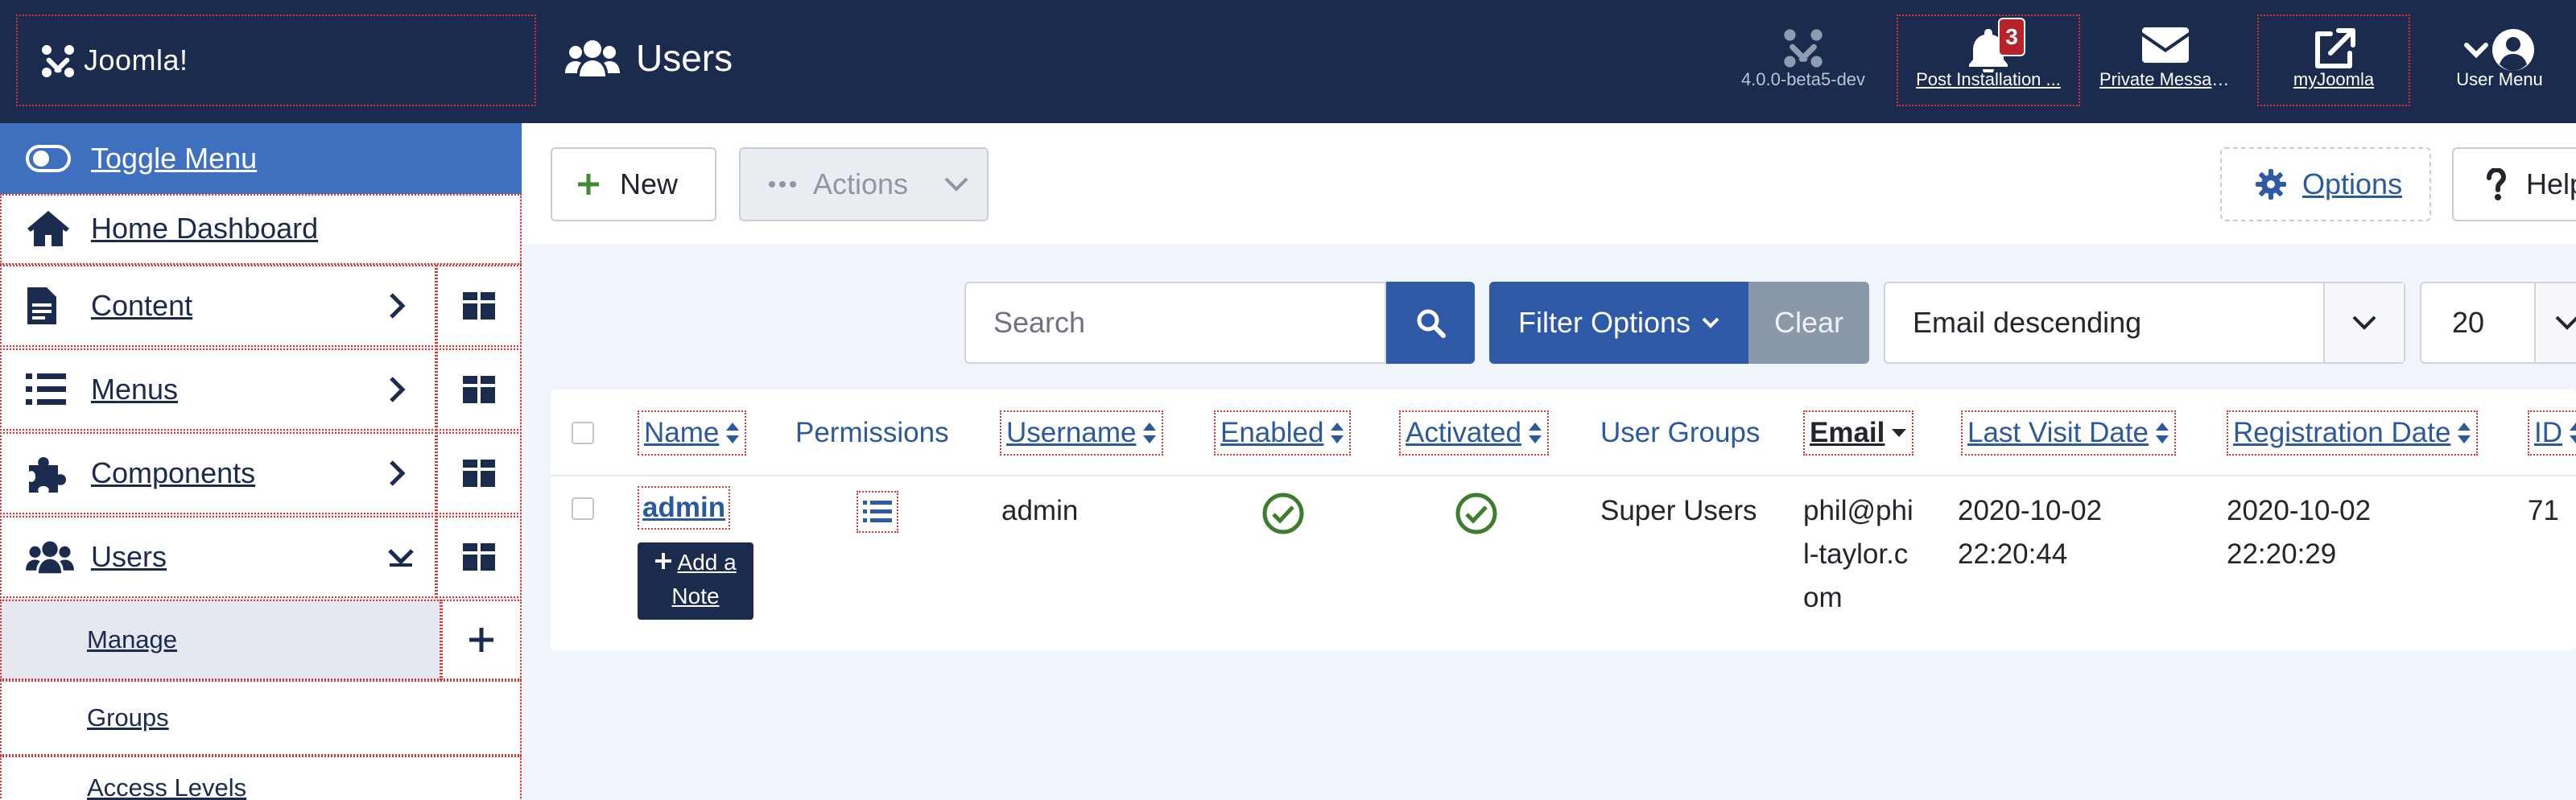 The height and width of the screenshot is (800, 2576). What do you see at coordinates (479, 473) in the screenshot?
I see `components-dashboard-button` at bounding box center [479, 473].